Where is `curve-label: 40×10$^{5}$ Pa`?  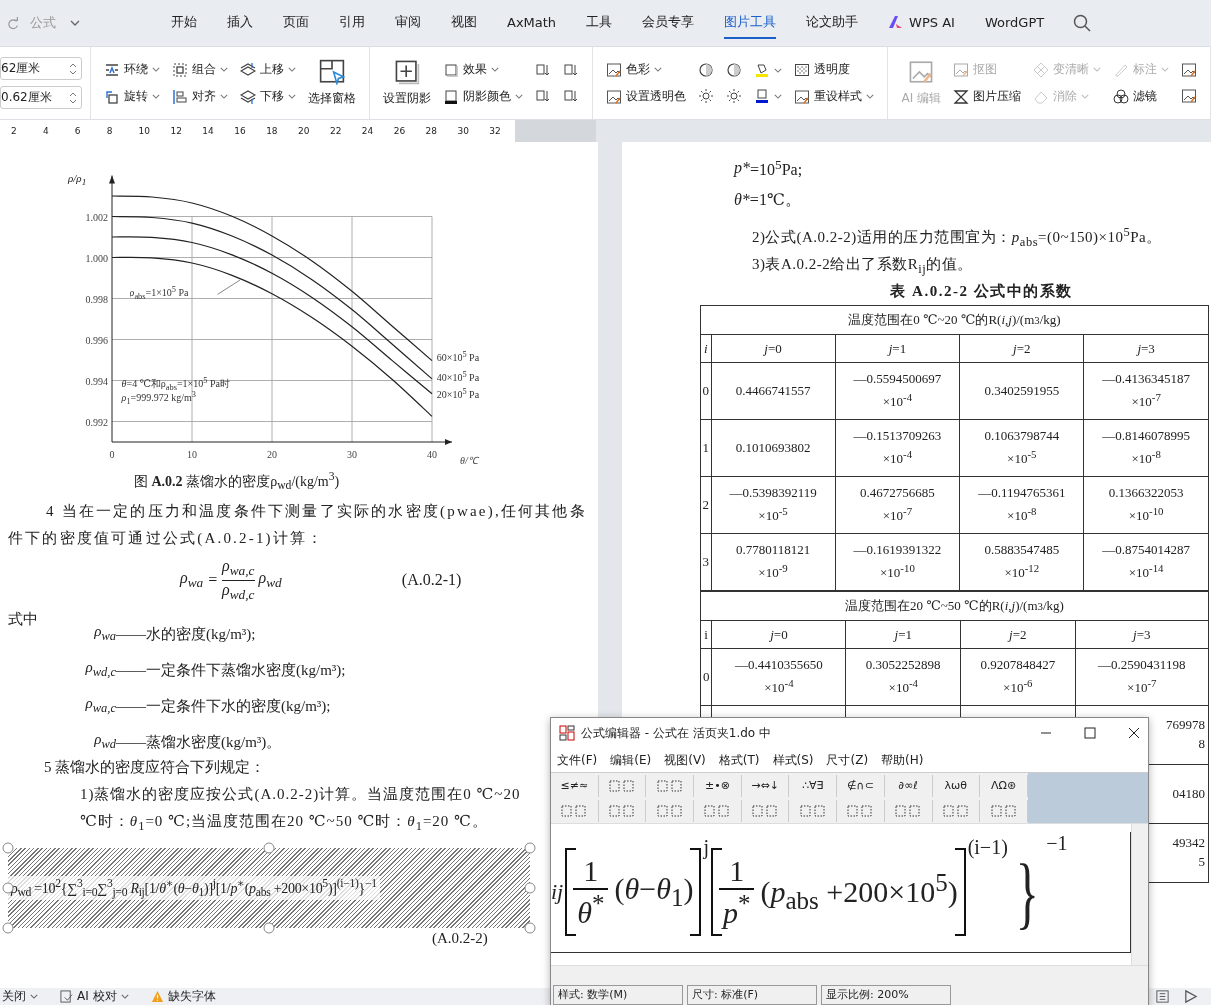 curve-label: 40×10$^{5}$ Pa is located at coordinates (458, 376).